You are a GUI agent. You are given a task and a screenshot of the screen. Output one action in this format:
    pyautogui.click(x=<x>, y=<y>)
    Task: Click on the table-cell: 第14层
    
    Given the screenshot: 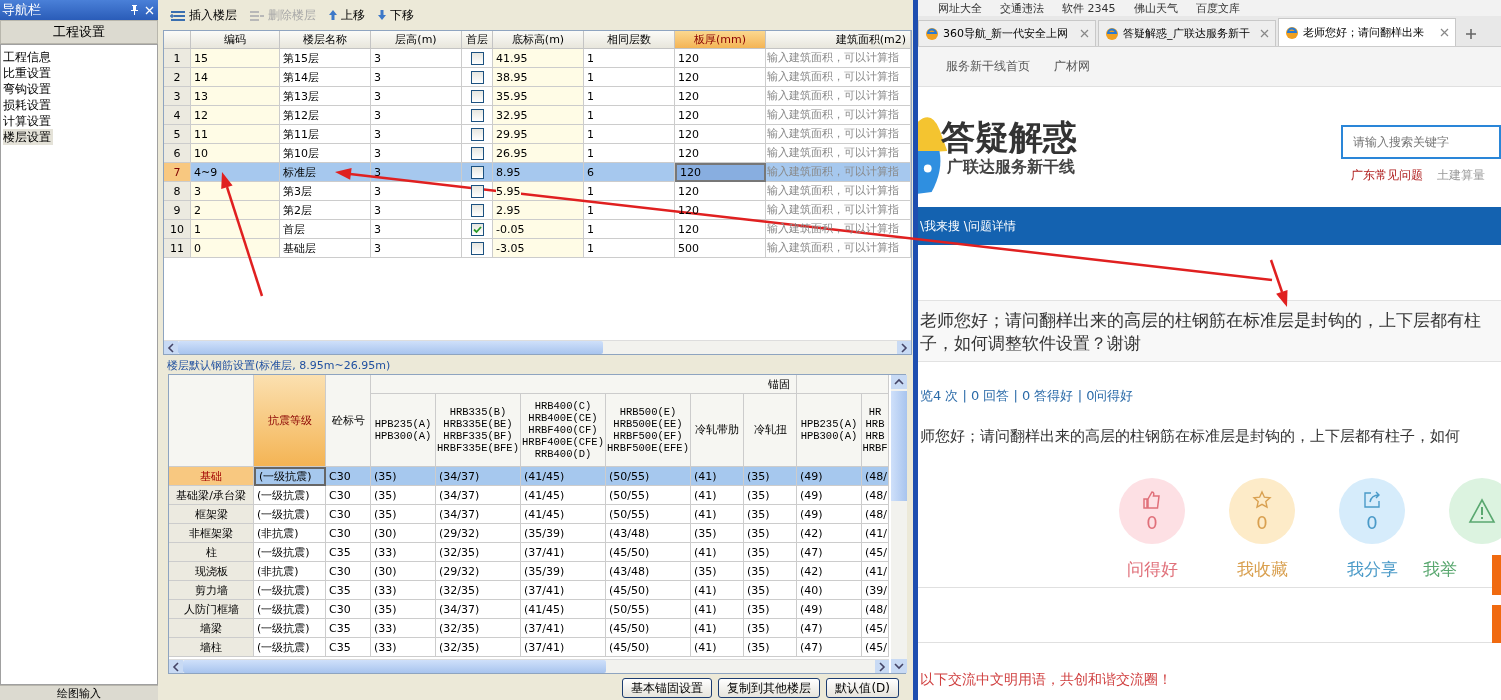 What is the action you would take?
    pyautogui.click(x=325, y=77)
    